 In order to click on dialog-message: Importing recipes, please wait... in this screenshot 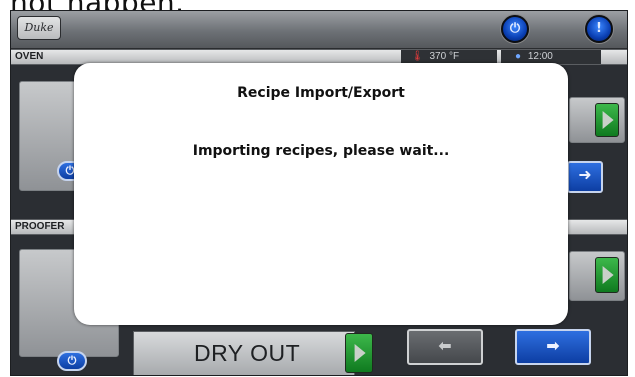, I will do `click(321, 151)`.